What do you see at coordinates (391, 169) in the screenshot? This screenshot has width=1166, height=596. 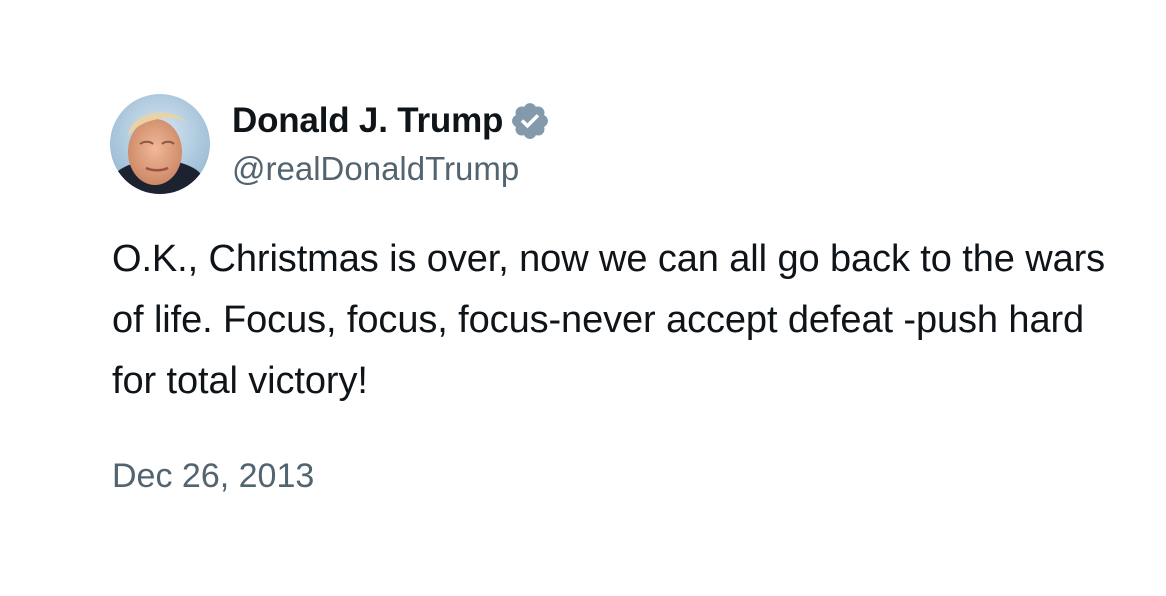 I see `author-handle: @realDonaldTrump` at bounding box center [391, 169].